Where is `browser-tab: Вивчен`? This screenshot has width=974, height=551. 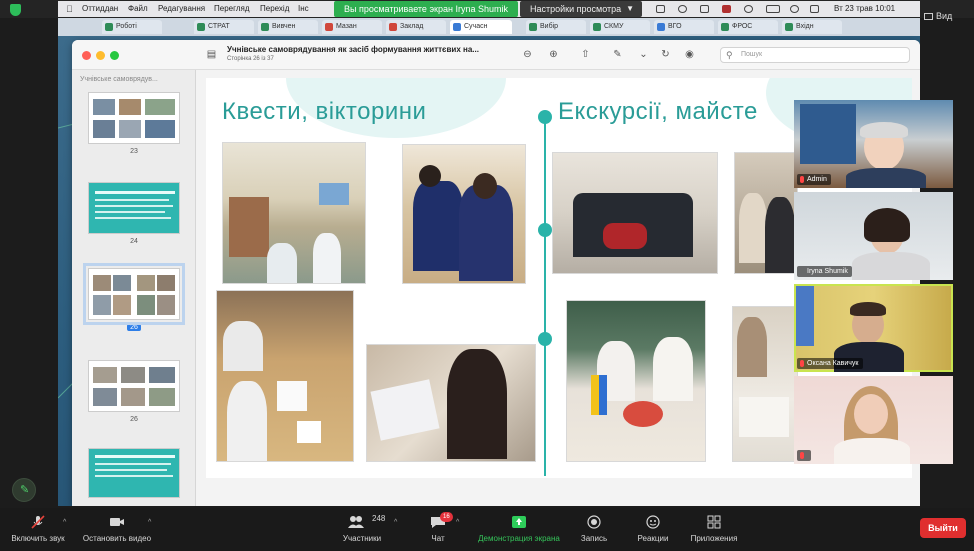
browser-tab: Вивчен is located at coordinates (288, 27).